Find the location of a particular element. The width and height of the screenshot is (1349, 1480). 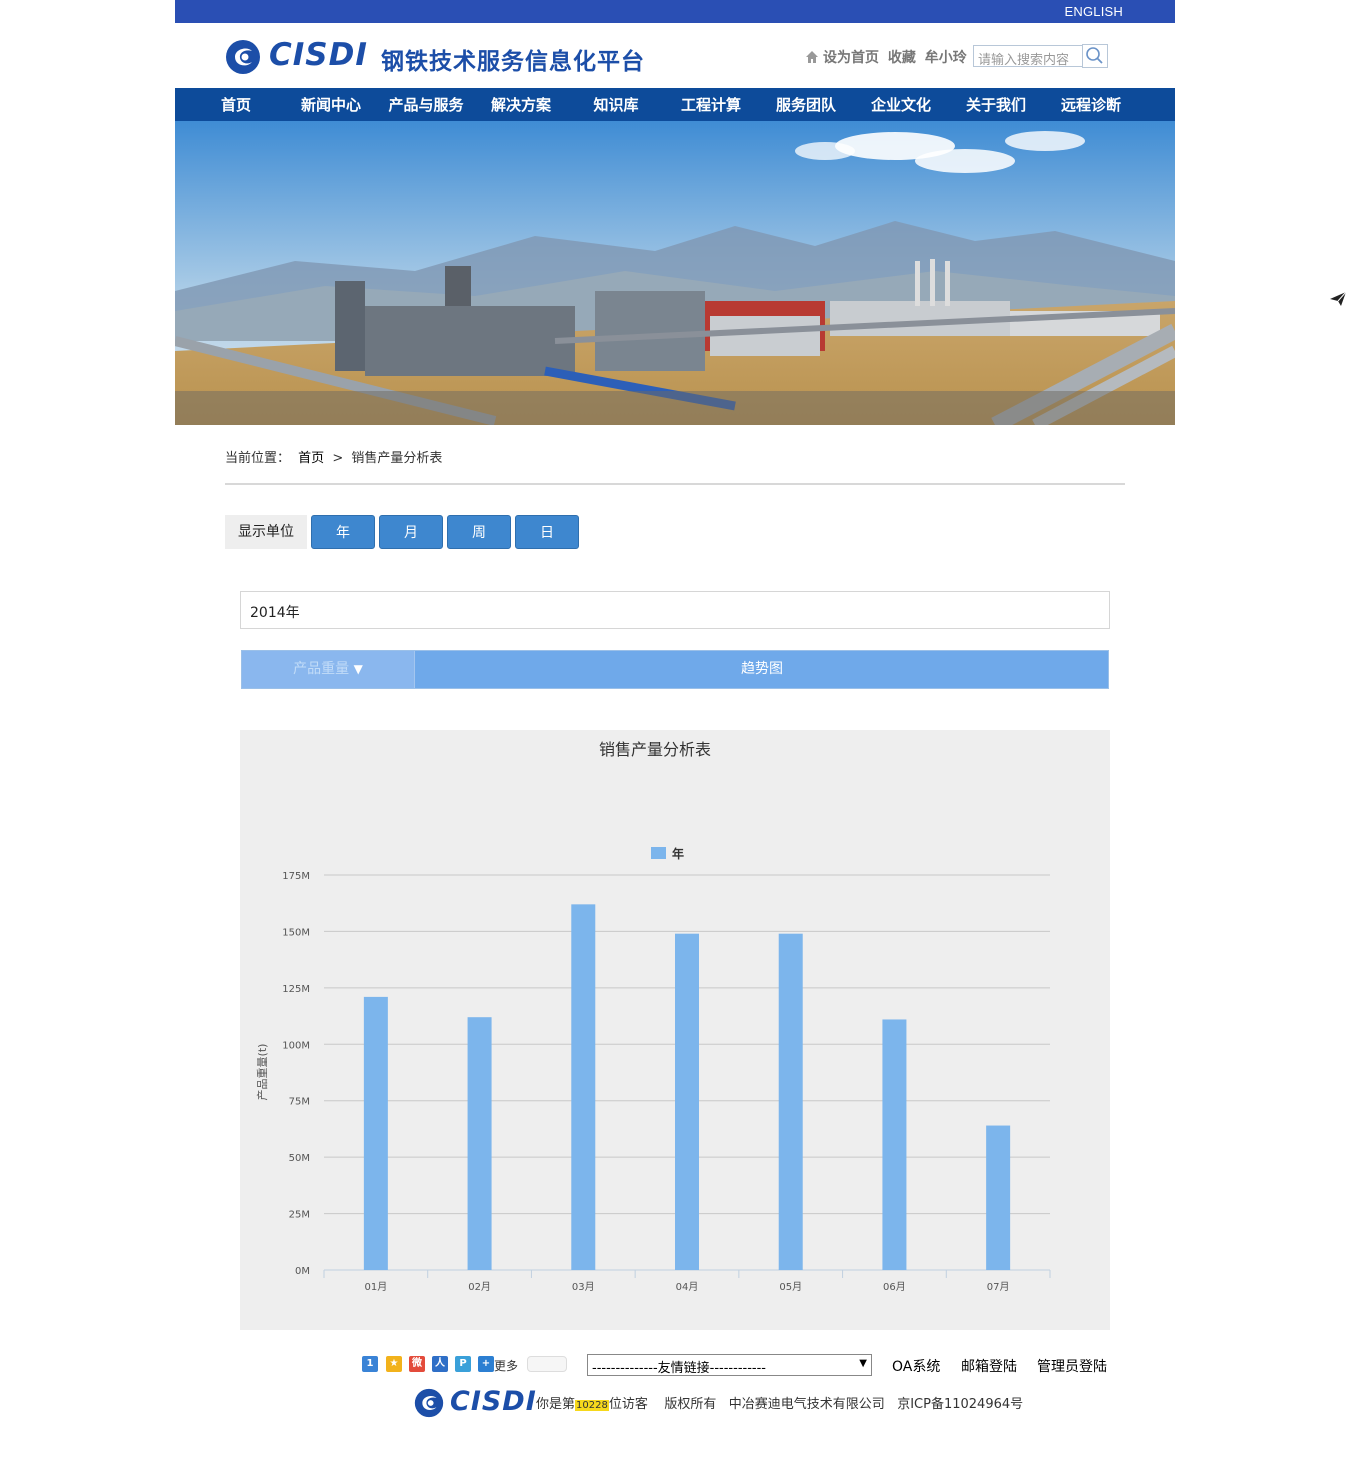

share-more-icon: + is located at coordinates (486, 1364).